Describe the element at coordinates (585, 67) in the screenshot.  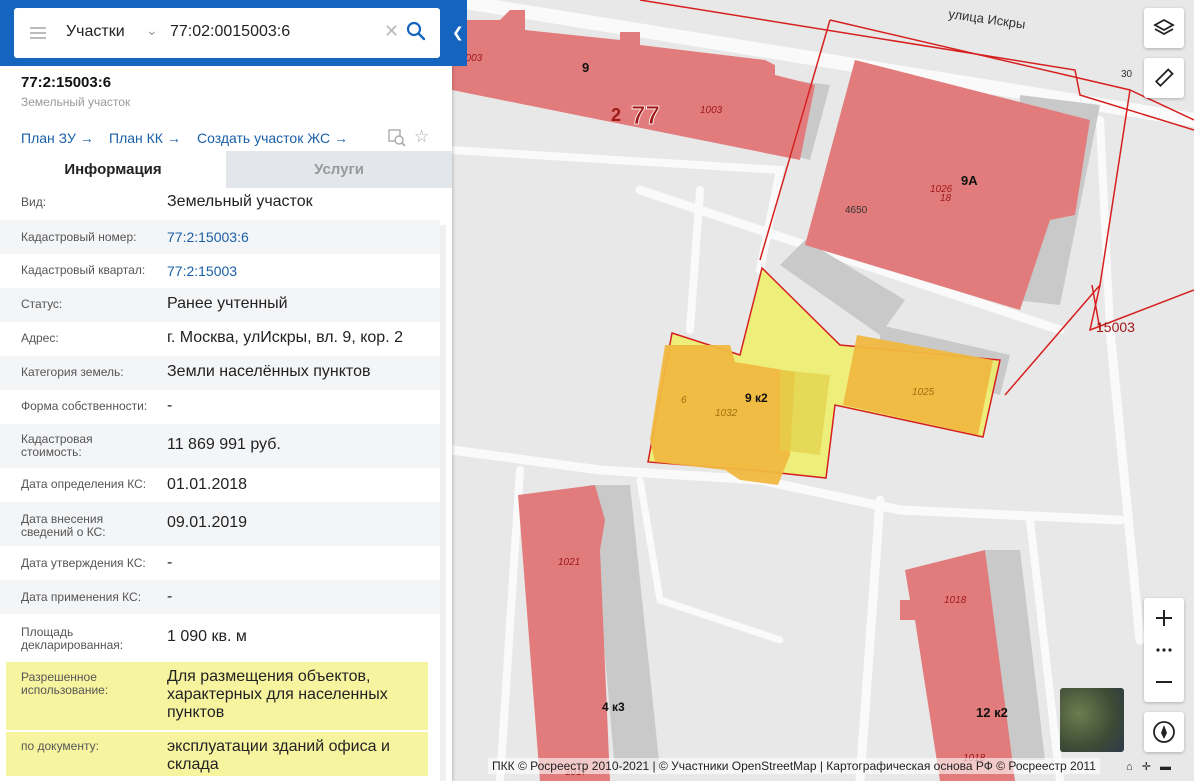
I see `house-number-9: 9` at that location.